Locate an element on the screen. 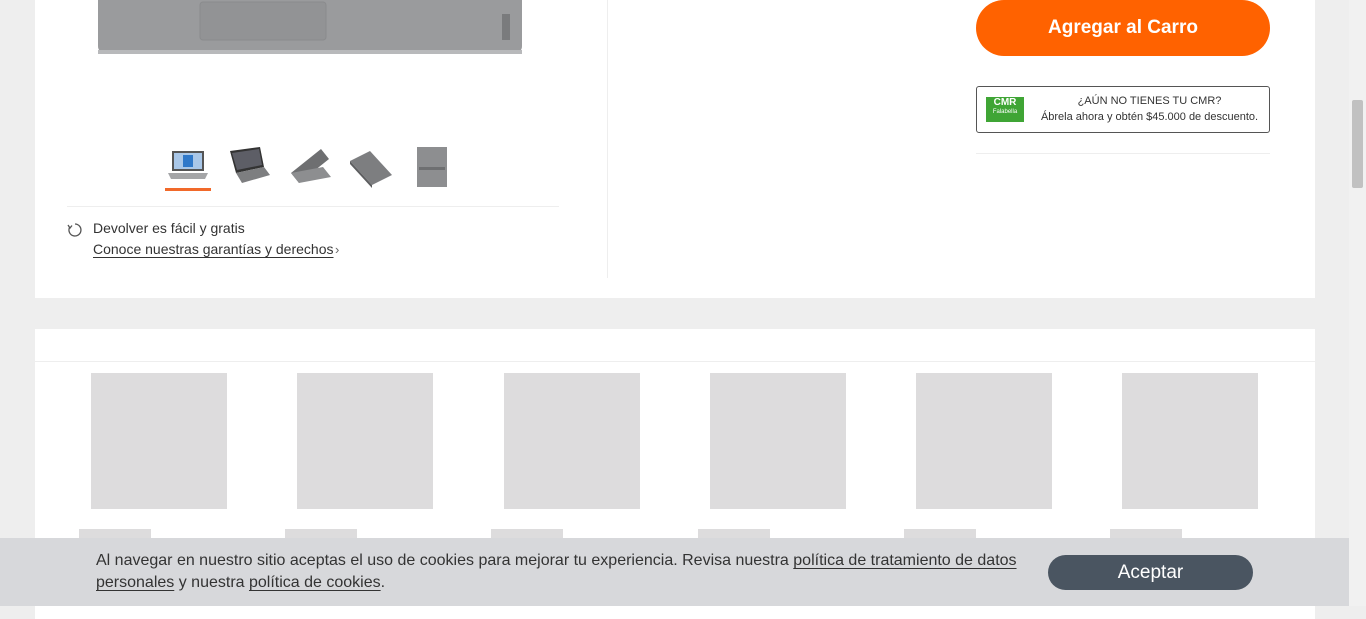 The image size is (1366, 619). vertical-scrollbar is located at coordinates (1357, 303).